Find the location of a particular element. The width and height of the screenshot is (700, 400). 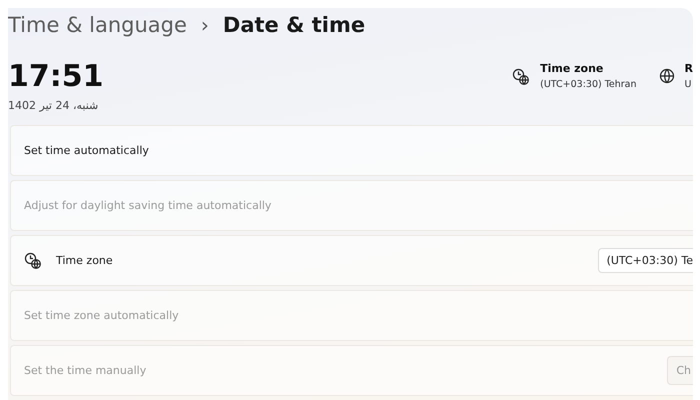

globe-icon is located at coordinates (666, 76).